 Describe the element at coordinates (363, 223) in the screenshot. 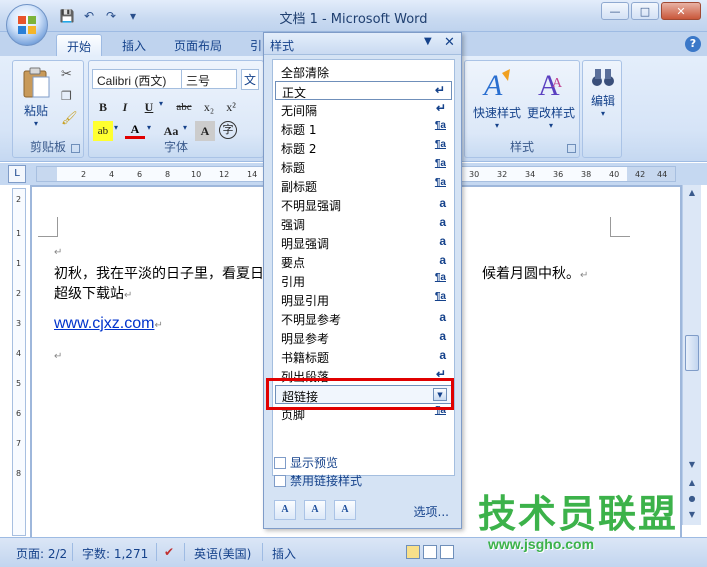

I see `style-item-emphasis: 强调 a` at that location.